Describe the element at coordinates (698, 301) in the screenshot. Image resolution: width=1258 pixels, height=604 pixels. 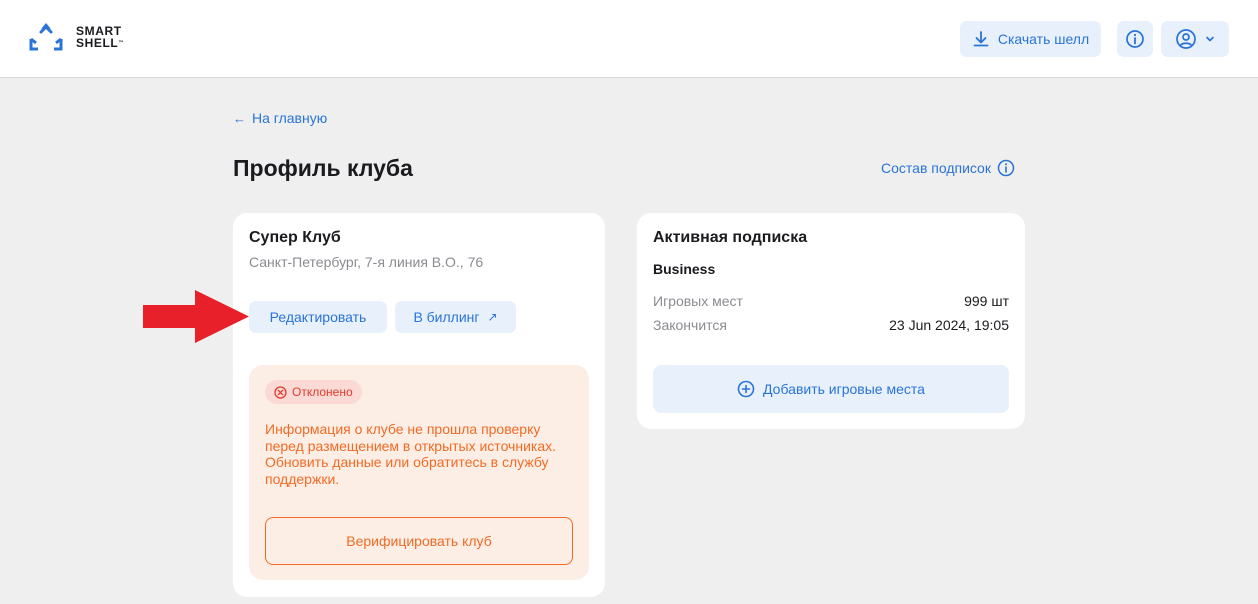
I see `seats-label: Игровых мест` at that location.